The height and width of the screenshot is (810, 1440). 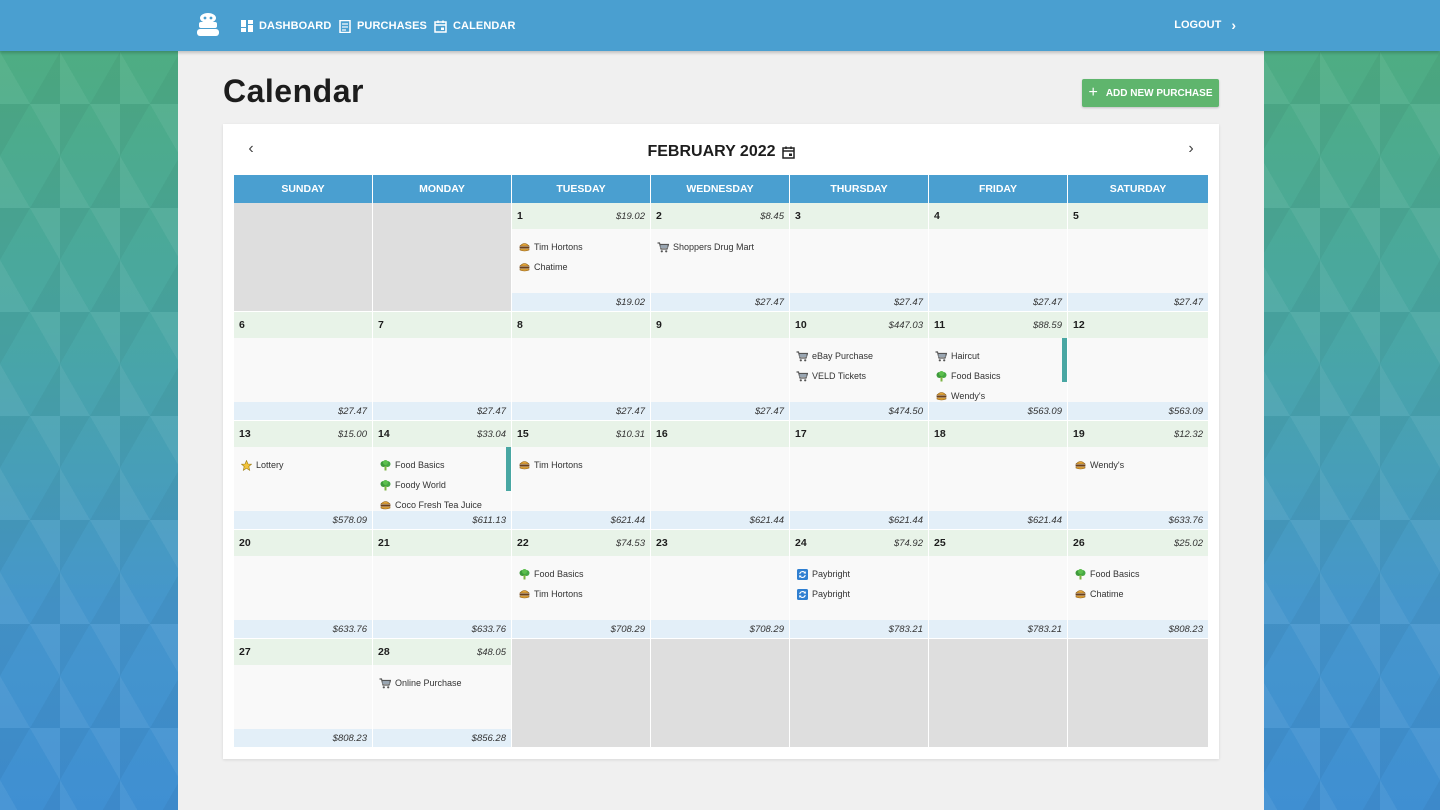 What do you see at coordinates (303, 652) in the screenshot?
I see `day-header: 27` at bounding box center [303, 652].